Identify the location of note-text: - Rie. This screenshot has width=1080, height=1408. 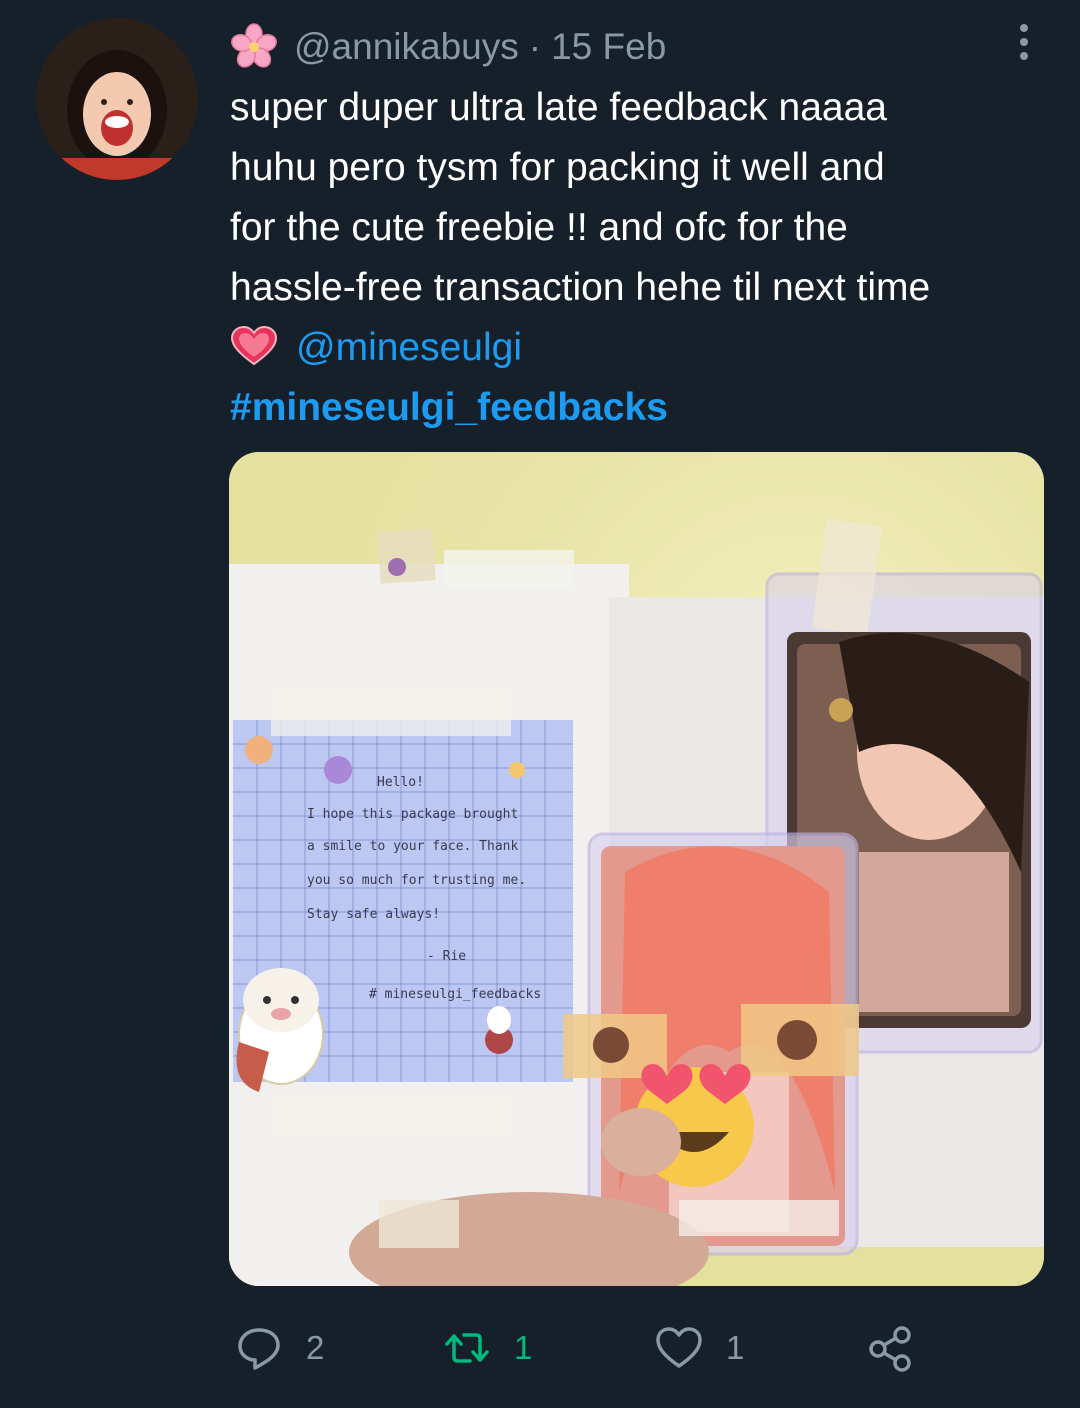
(446, 956).